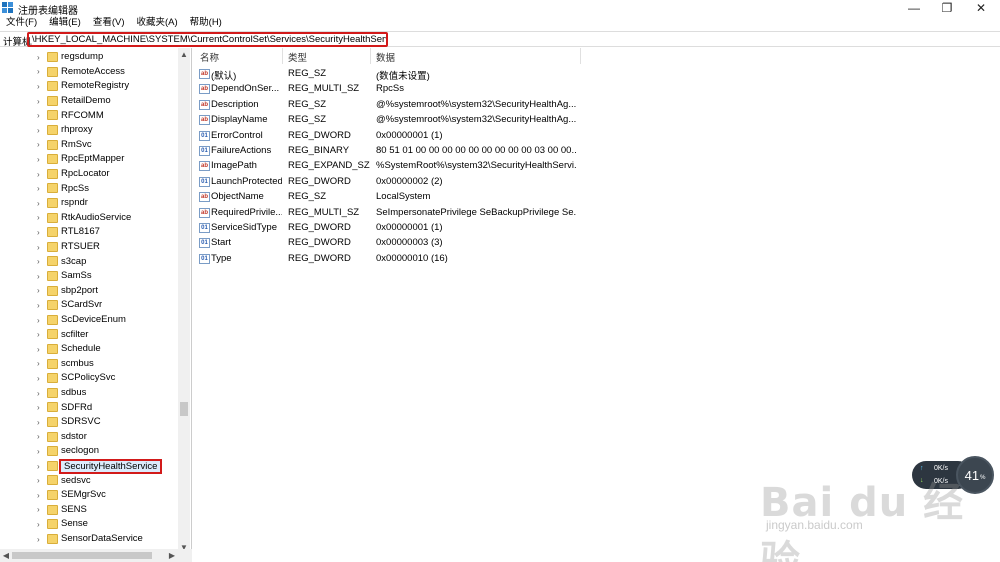 This screenshot has width=1000, height=562. Describe the element at coordinates (981, 8) in the screenshot. I see `close-button: ✕` at that location.